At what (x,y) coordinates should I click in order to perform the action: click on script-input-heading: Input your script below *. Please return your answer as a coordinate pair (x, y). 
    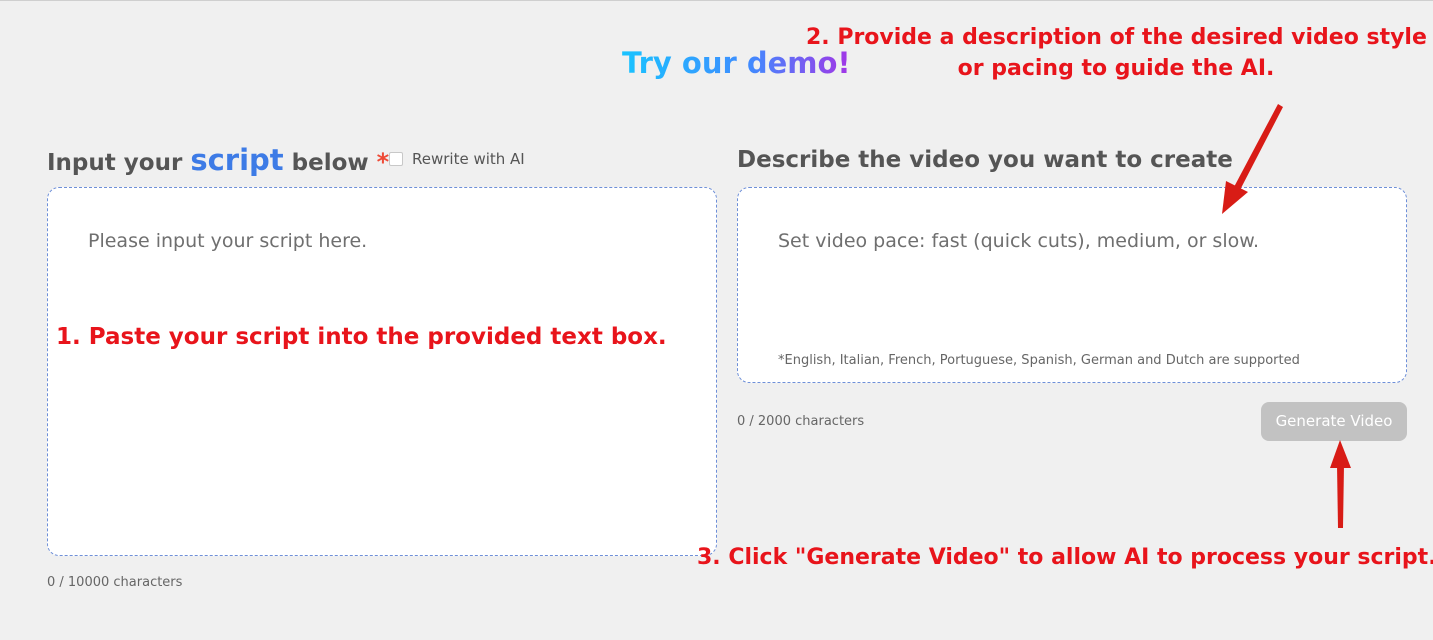
    Looking at the image, I should click on (218, 161).